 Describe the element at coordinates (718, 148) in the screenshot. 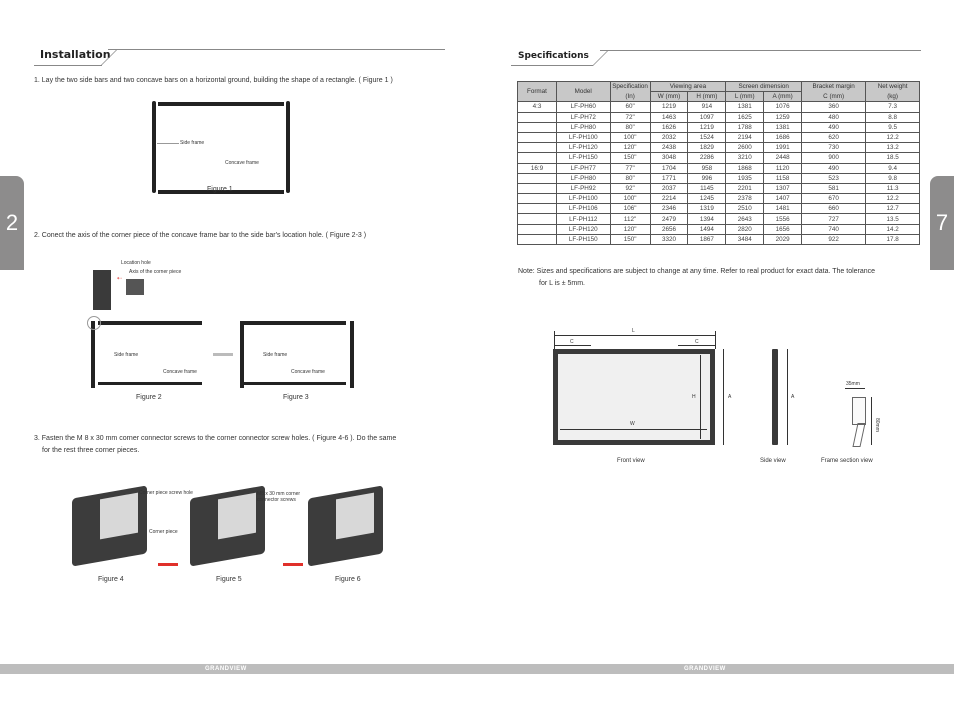

I see `table-row: LF-PH120 120" 2438 1829 2600 1991 730 13.2` at that location.